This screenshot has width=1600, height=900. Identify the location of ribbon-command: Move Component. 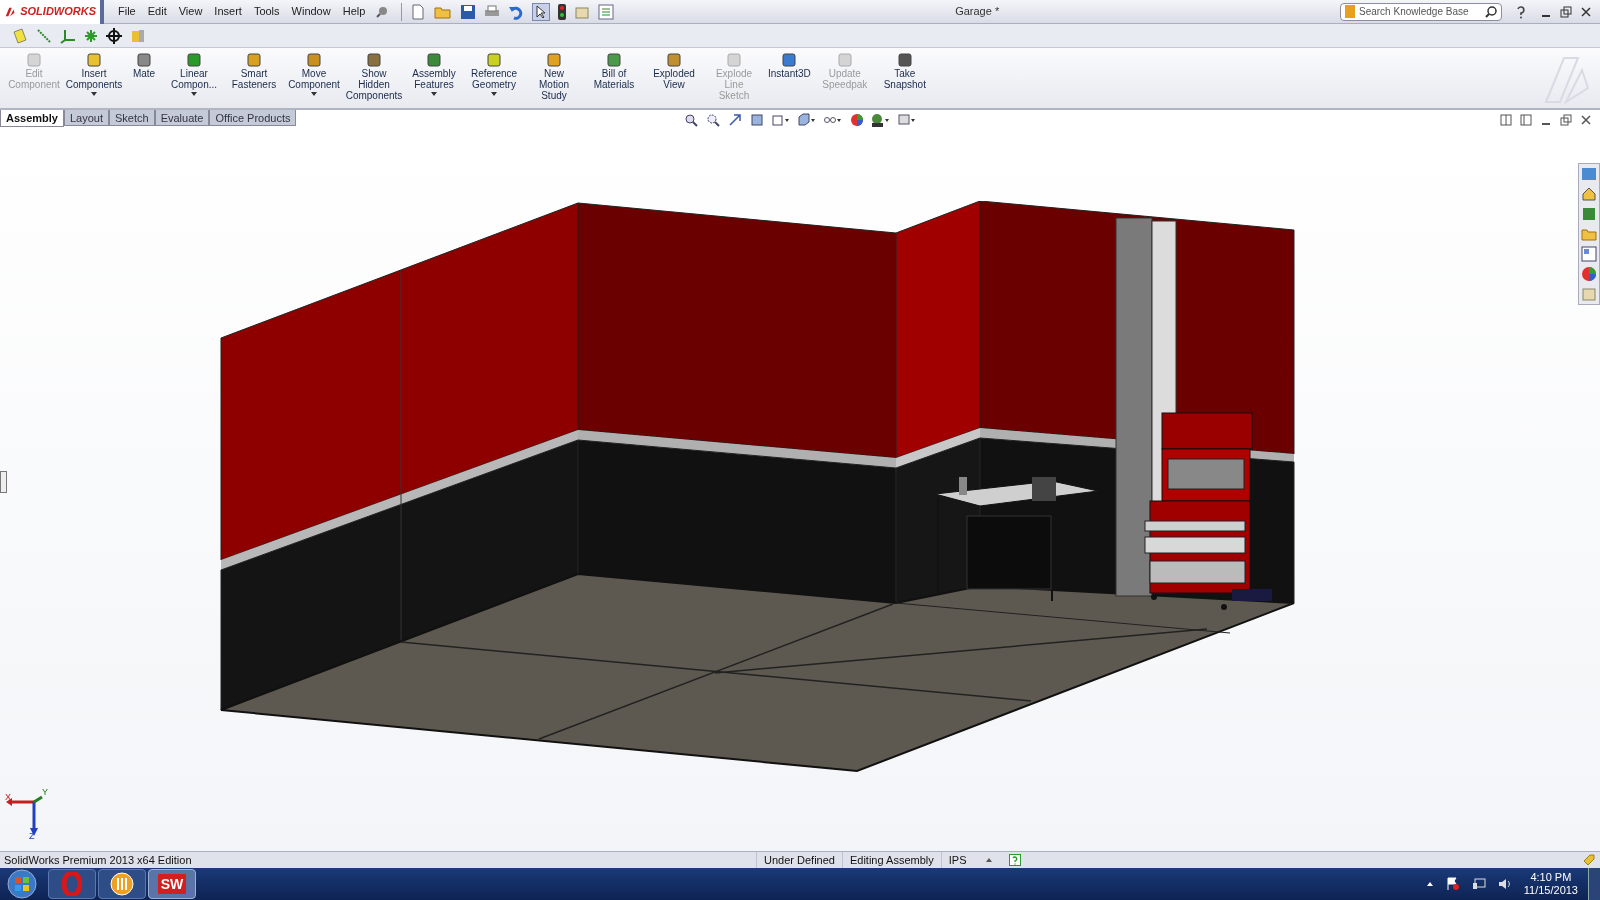
(314, 74).